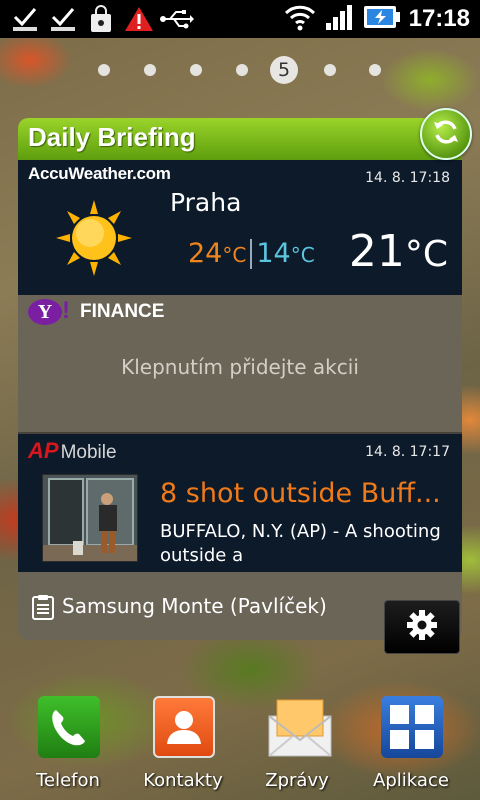 The height and width of the screenshot is (800, 480). What do you see at coordinates (412, 727) in the screenshot?
I see `apps-grid-icon` at bounding box center [412, 727].